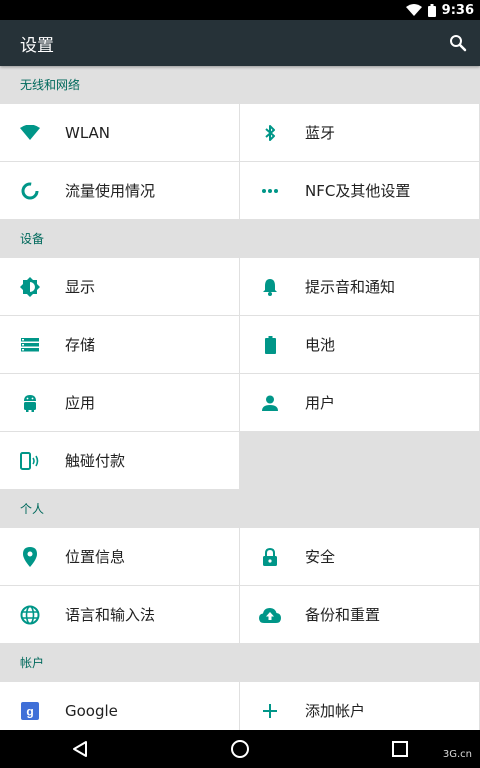 The image size is (480, 768). What do you see at coordinates (30, 345) in the screenshot?
I see `storage-icon` at bounding box center [30, 345].